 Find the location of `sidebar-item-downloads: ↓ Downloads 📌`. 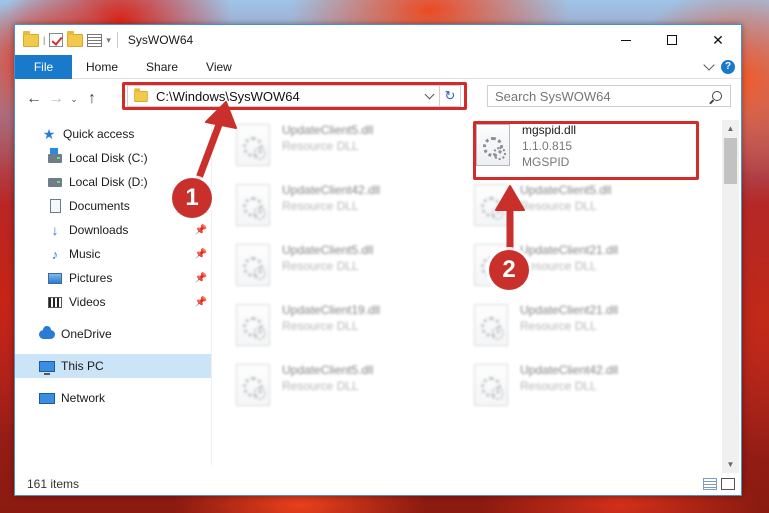

sidebar-item-downloads: ↓ Downloads 📌 is located at coordinates (113, 230).